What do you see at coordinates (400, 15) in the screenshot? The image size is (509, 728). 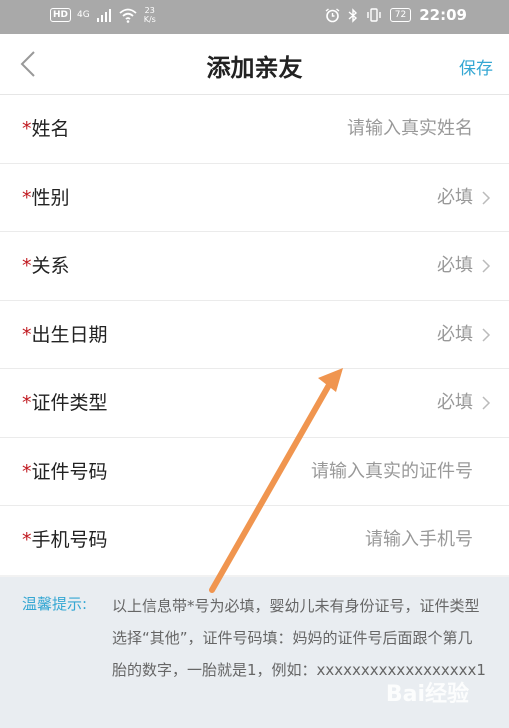 I see `battery-indicator: 72` at bounding box center [400, 15].